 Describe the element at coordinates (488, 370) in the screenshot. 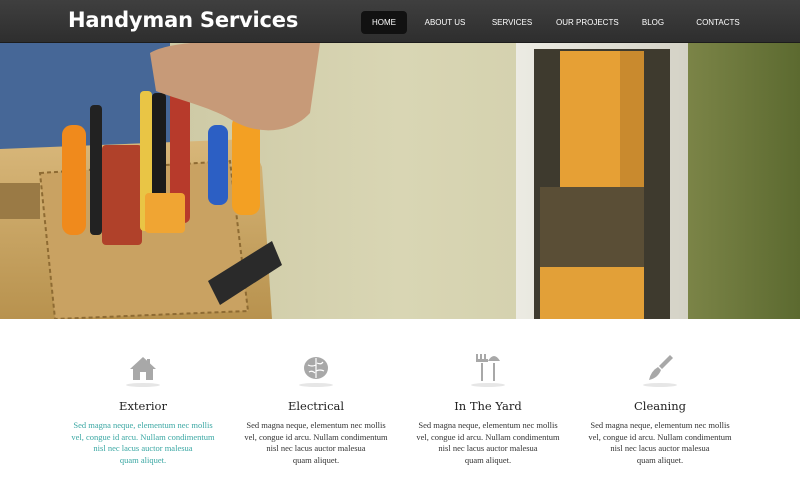

I see `garden-tools-icon` at that location.